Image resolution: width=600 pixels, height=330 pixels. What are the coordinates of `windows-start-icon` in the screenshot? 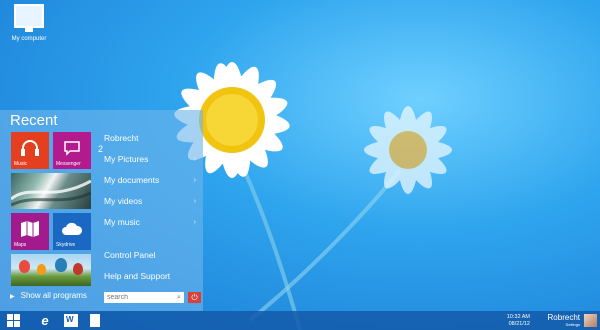 It's located at (14, 320).